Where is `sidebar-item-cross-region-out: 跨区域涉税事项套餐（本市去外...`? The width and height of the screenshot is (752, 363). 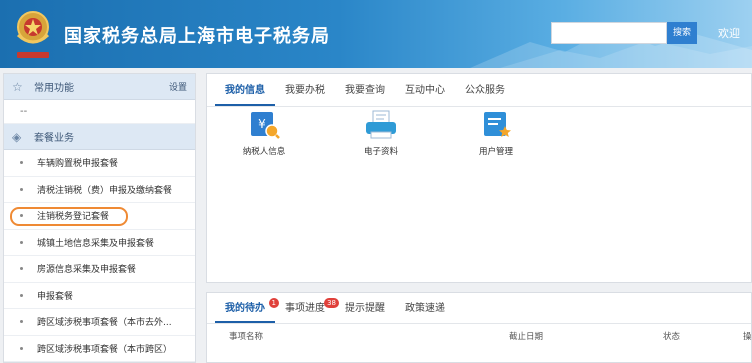
sidebar-item-cross-region-out: 跨区域涉税事项套餐（本市去外... is located at coordinates (99, 322).